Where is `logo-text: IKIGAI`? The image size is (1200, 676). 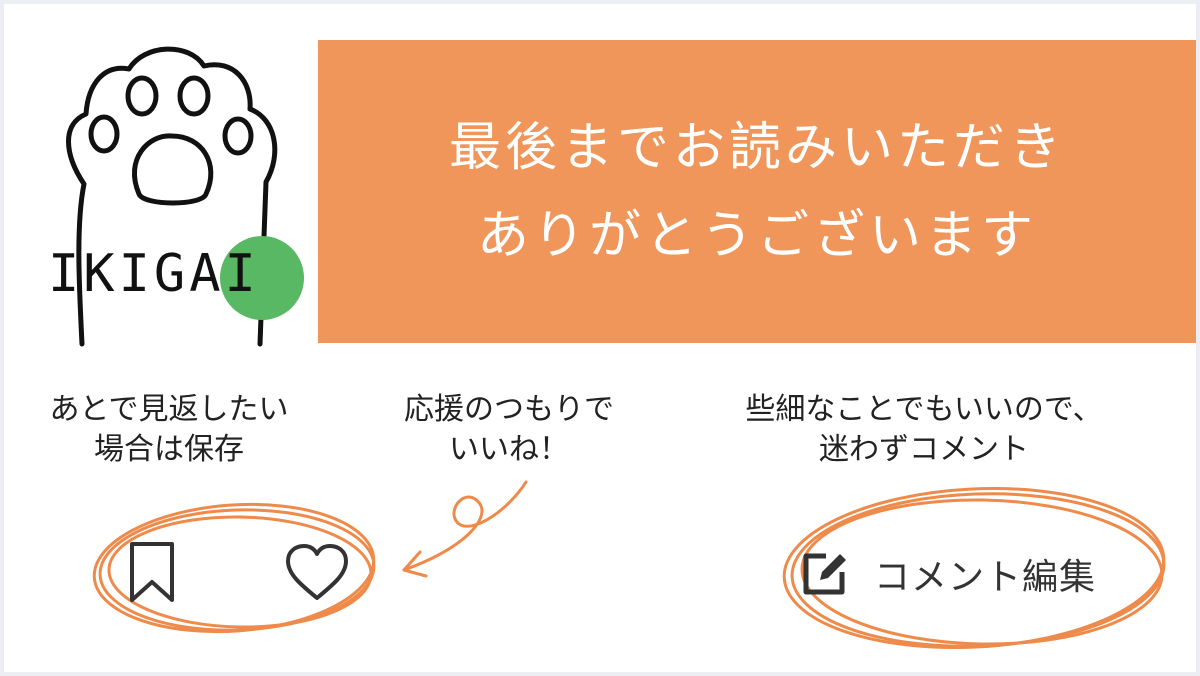
logo-text: IKIGAI is located at coordinates (154, 274).